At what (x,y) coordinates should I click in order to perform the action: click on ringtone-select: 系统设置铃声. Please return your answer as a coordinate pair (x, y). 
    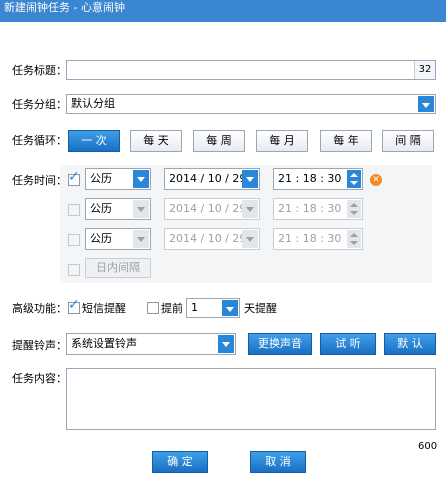
    Looking at the image, I should click on (151, 344).